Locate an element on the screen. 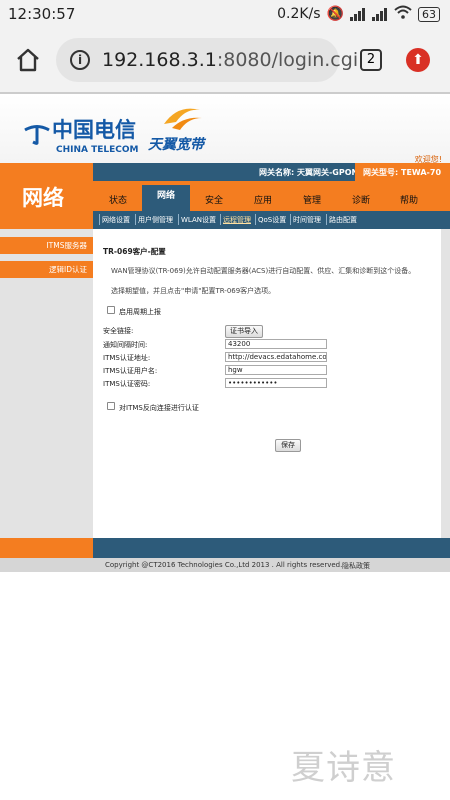 Image resolution: width=450 pixels, height=800 pixels. subnav-time: 时间管理 is located at coordinates (307, 220).